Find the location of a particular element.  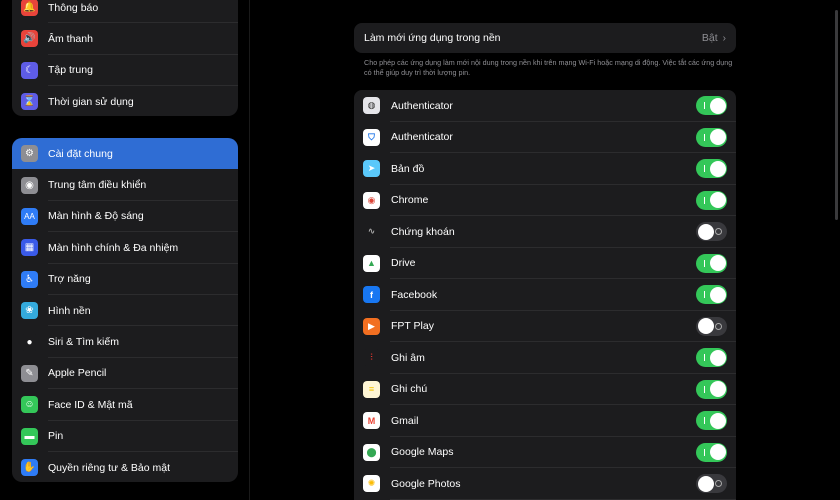

background-refresh-row: Làm mới ứng dụng trong nền Bật › is located at coordinates (545, 38).